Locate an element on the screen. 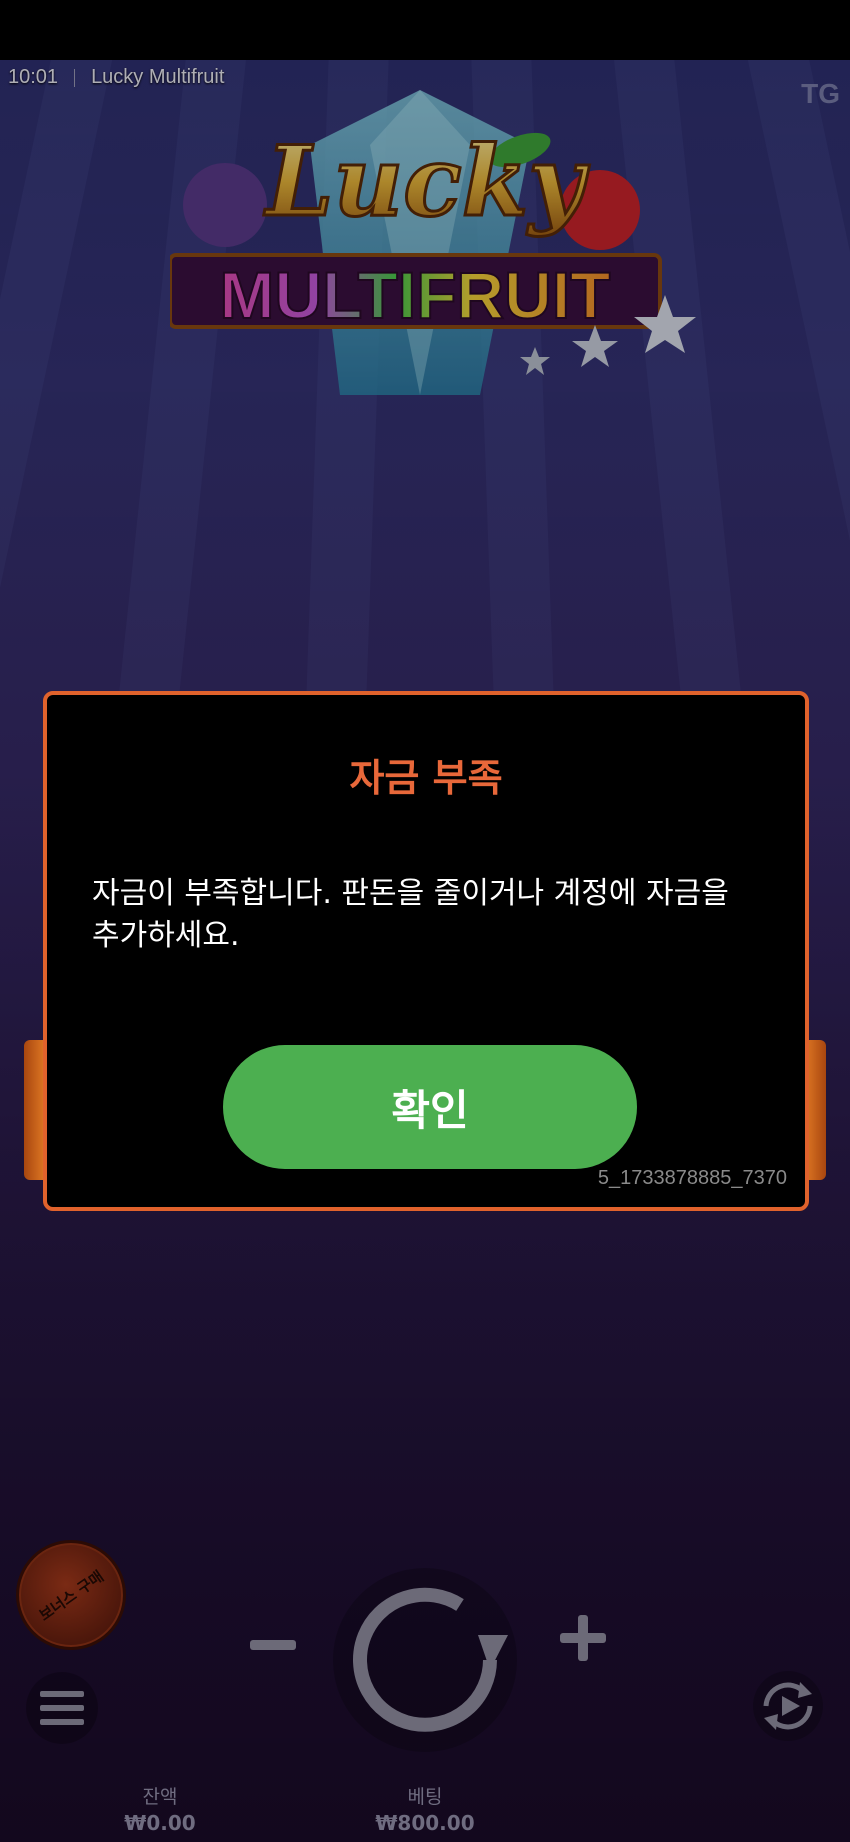 Image resolution: width=850 pixels, height=1842 pixels. bonus-buy-label: 보너스 구매 is located at coordinates (71, 1595).